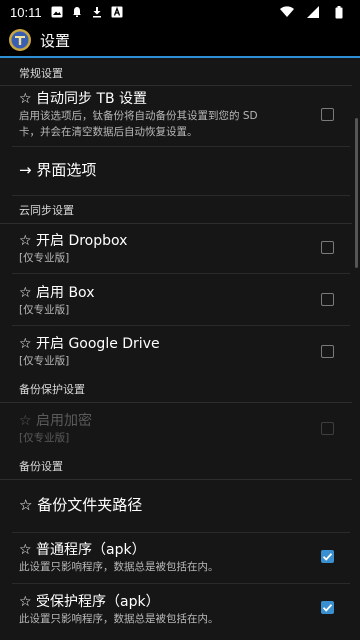 The image size is (360, 640). I want to click on notification-bell-icon, so click(77, 12).